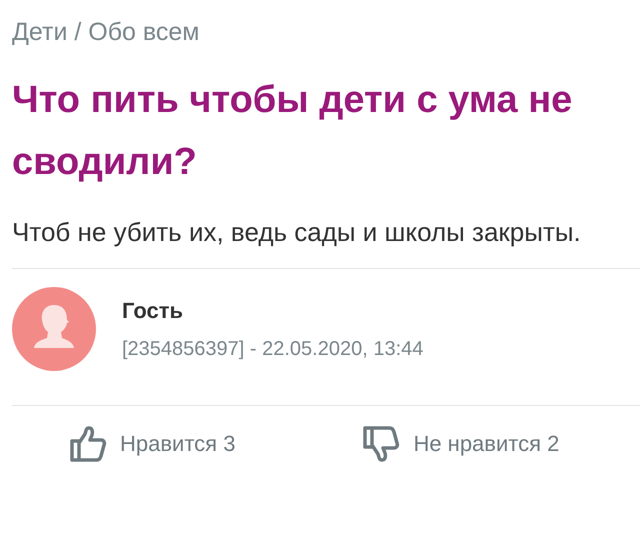 The width and height of the screenshot is (640, 558). Describe the element at coordinates (297, 232) in the screenshot. I see `post-text: Чтоб не убить их, ведь сады и школы закрыты.` at that location.